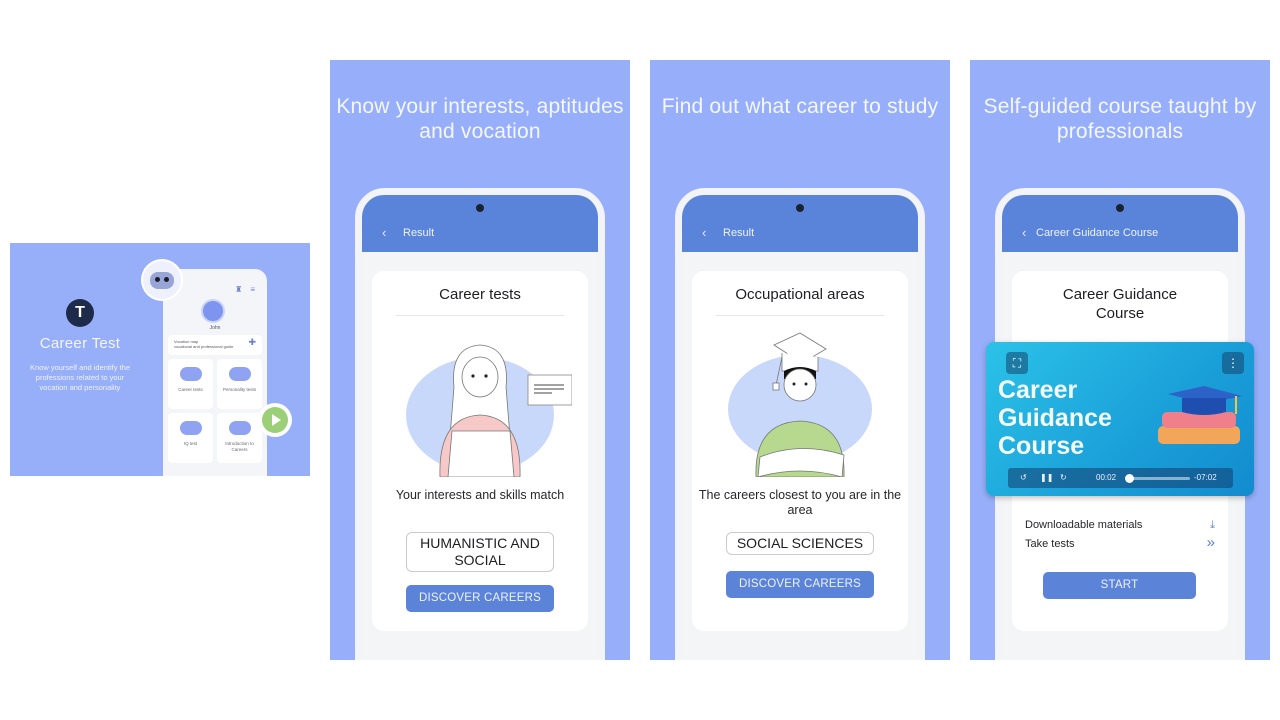 This screenshot has width=1280, height=720. I want to click on books-graduation-cap-illustration, so click(1200, 415).